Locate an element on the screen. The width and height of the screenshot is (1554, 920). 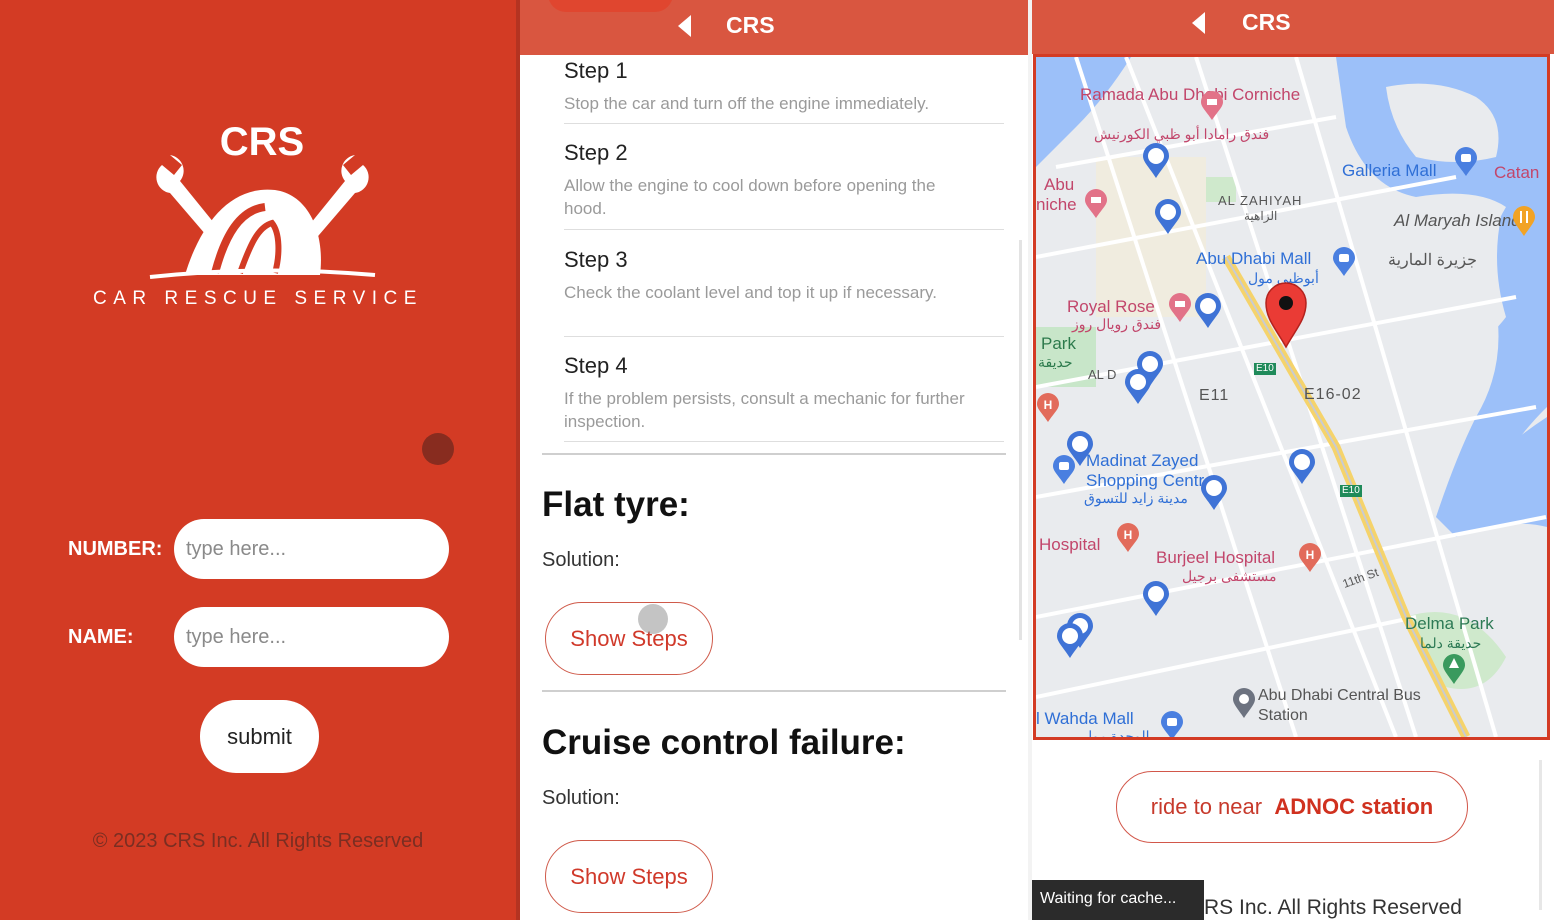
copyright-text: RS Inc. All Rights Reserved is located at coordinates (1333, 907).